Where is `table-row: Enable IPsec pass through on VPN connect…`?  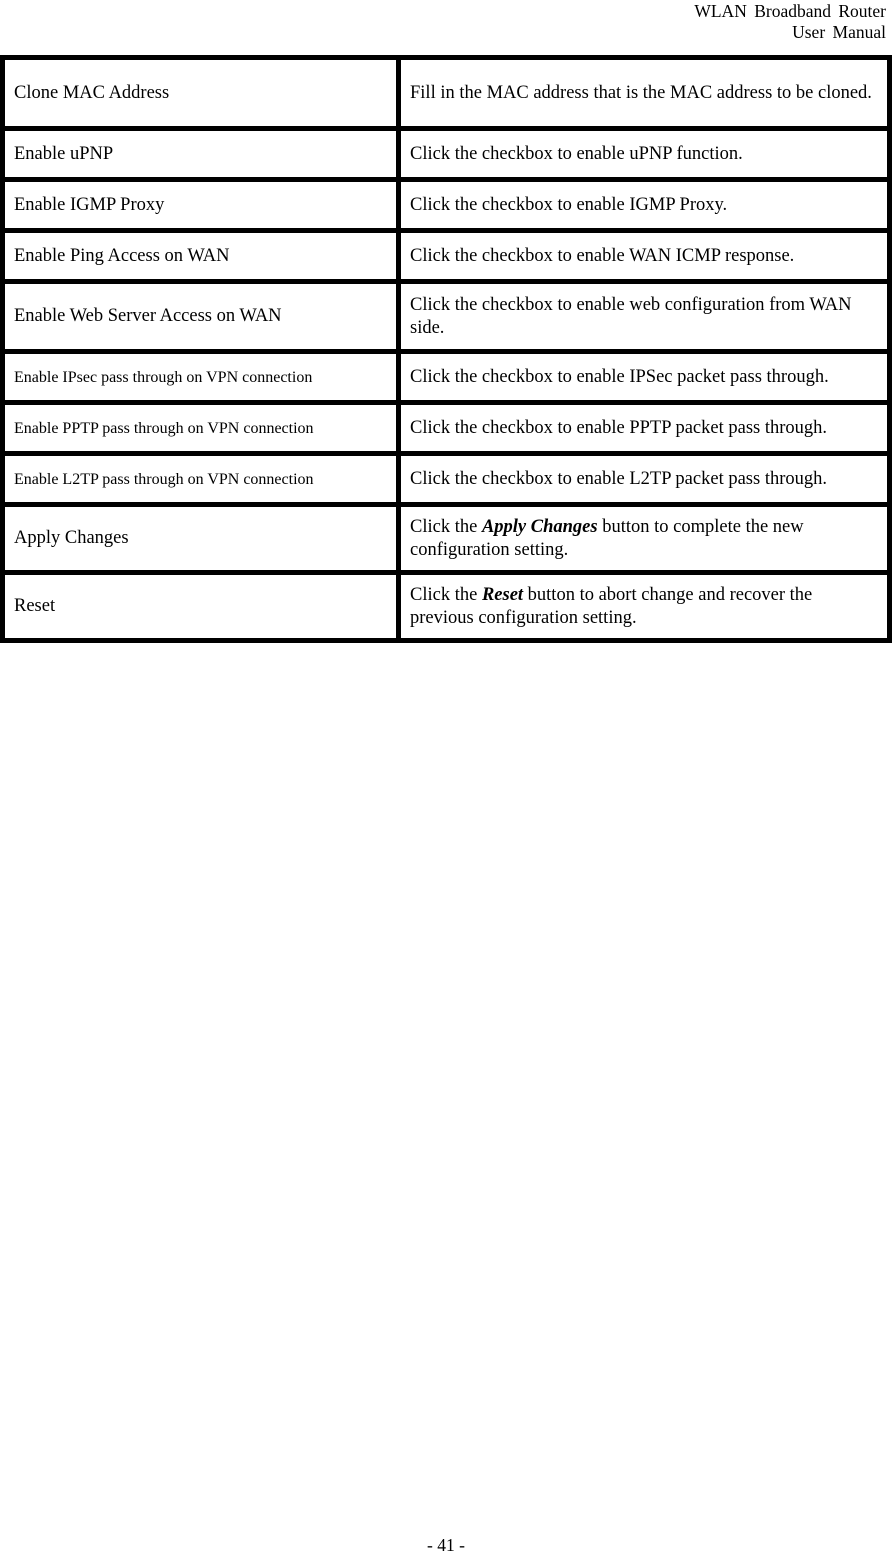
table-row: Enable IPsec pass through on VPN connect… is located at coordinates (446, 377).